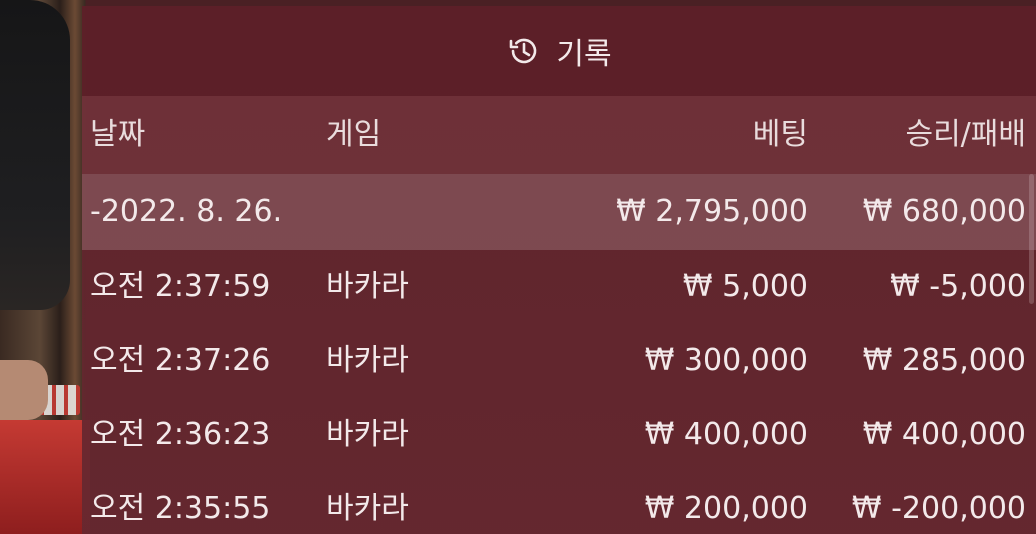 This screenshot has width=1036, height=534. I want to click on history-row: 오전 2:36:23 바카라 ₩ 400,000 ₩ 400,000, so click(559, 435).